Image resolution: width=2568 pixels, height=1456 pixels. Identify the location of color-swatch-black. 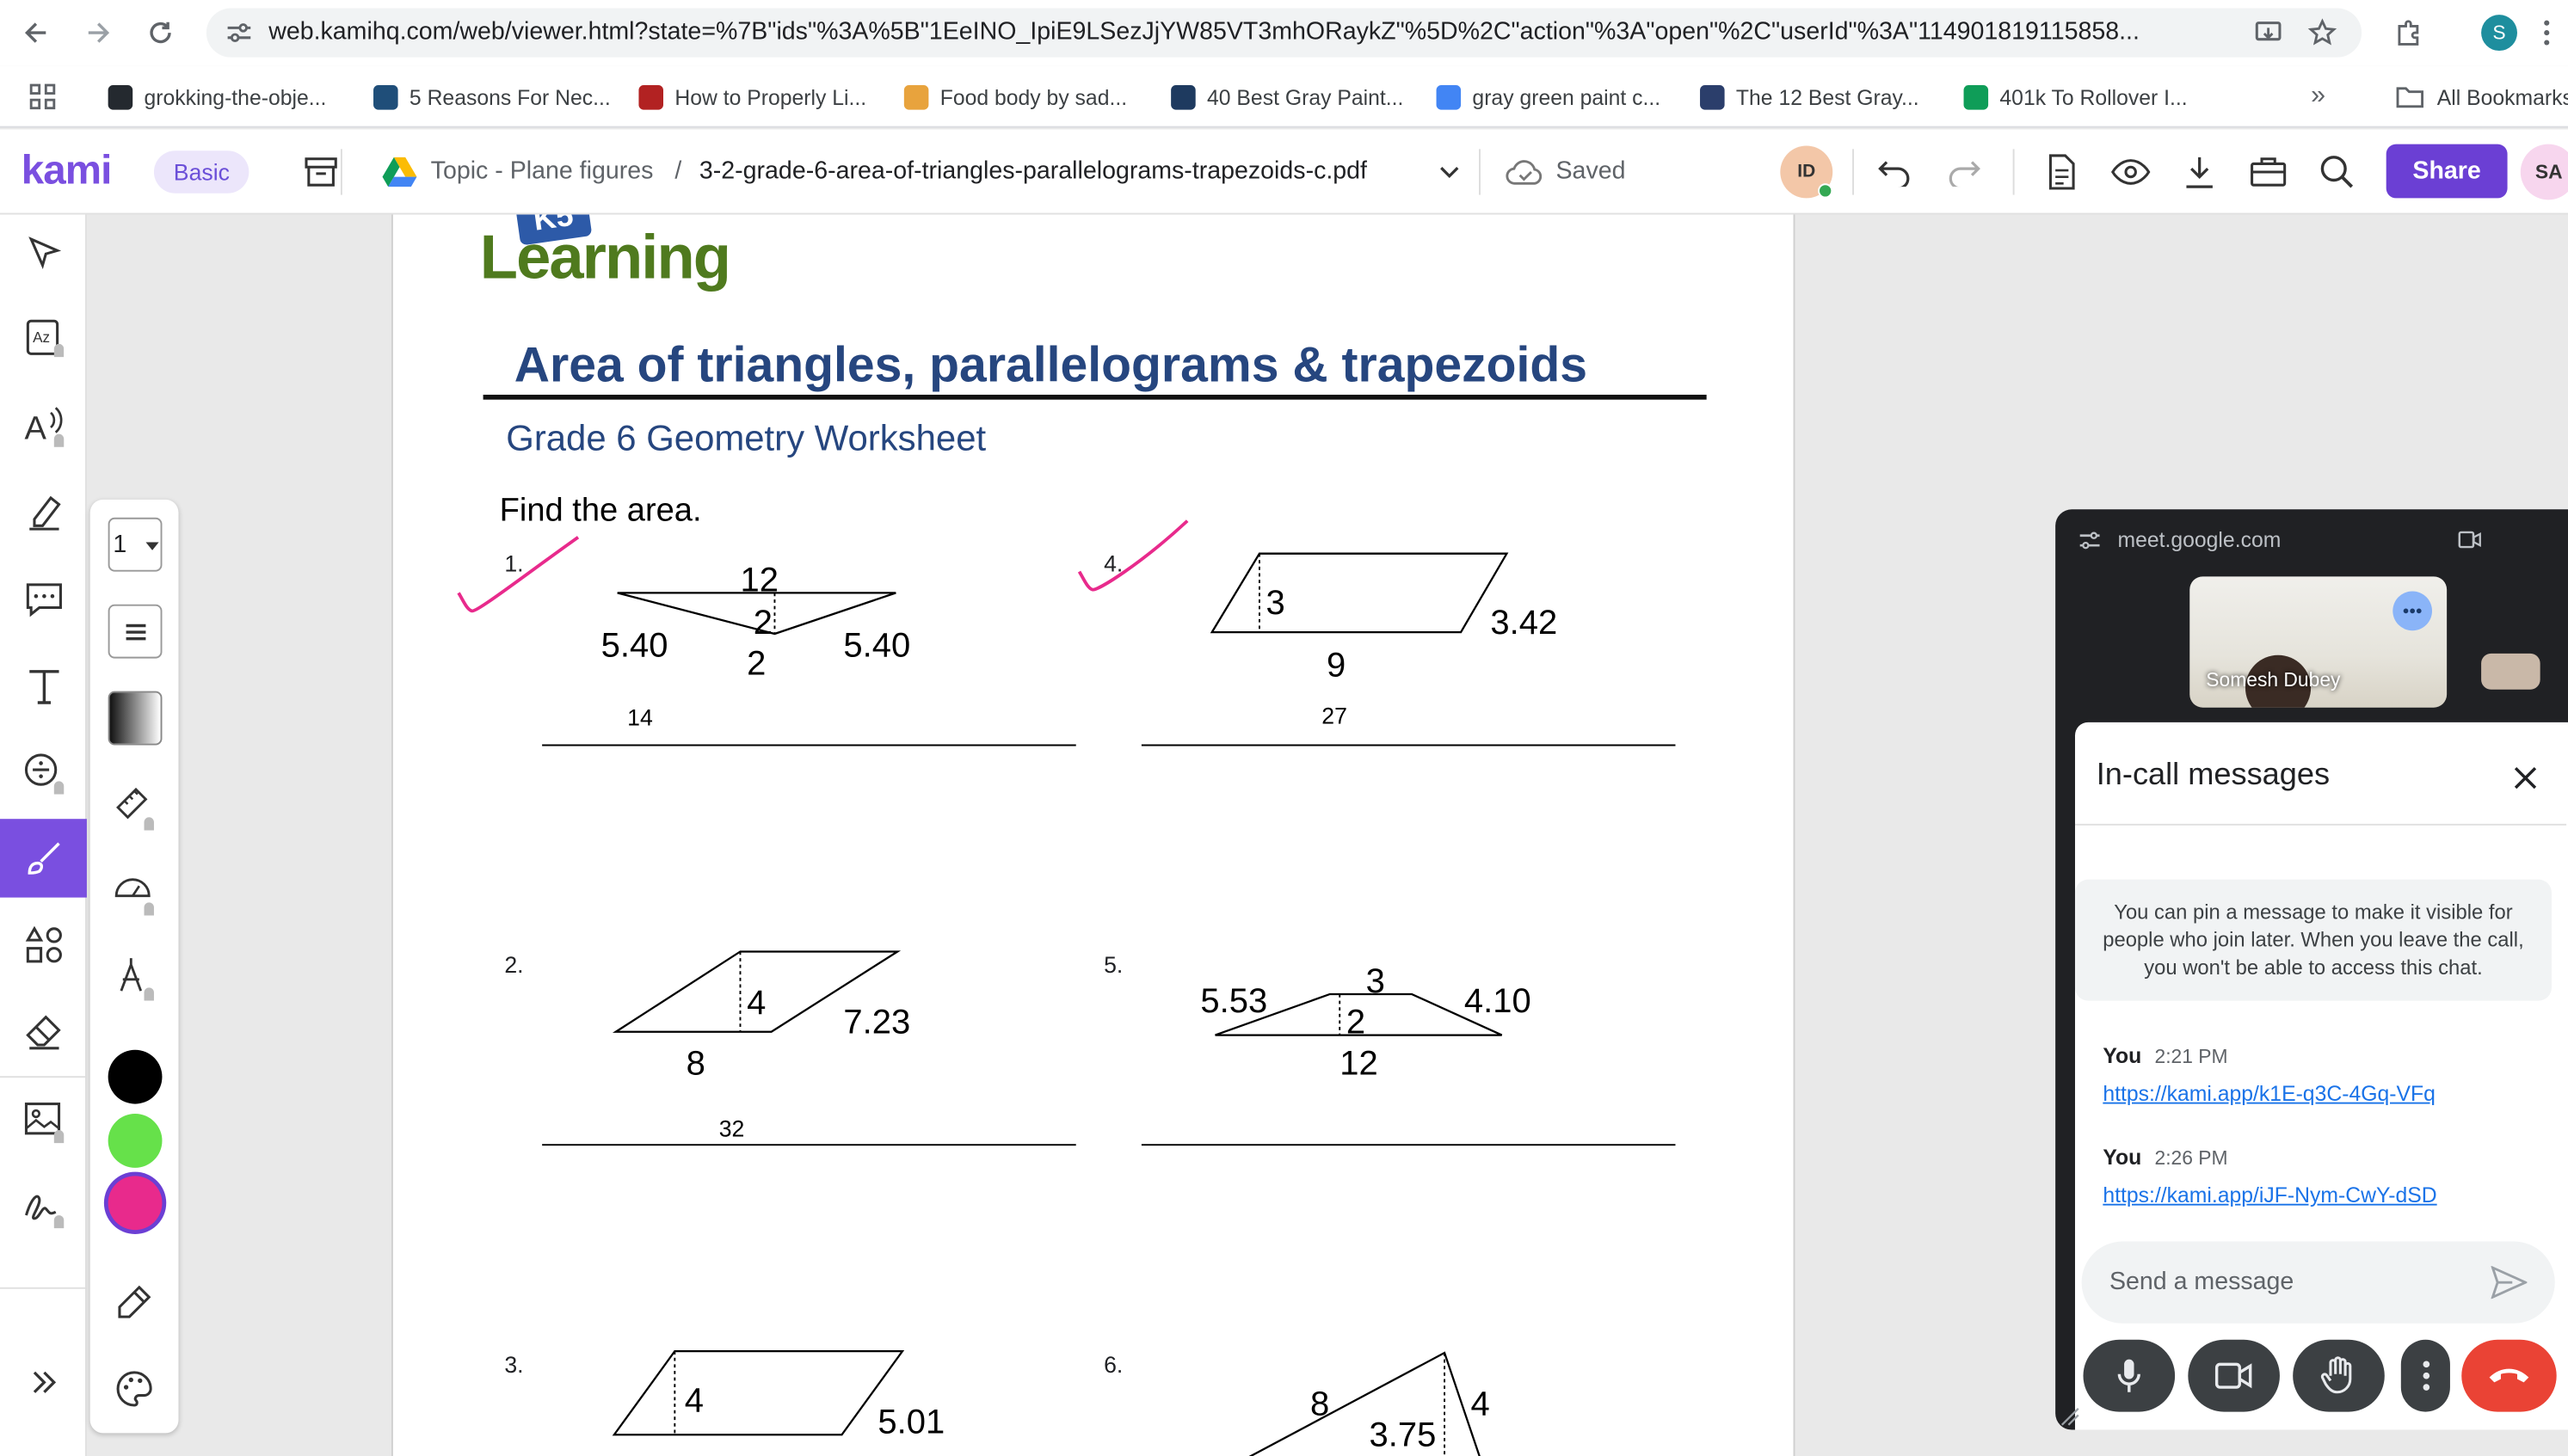
(135, 1077).